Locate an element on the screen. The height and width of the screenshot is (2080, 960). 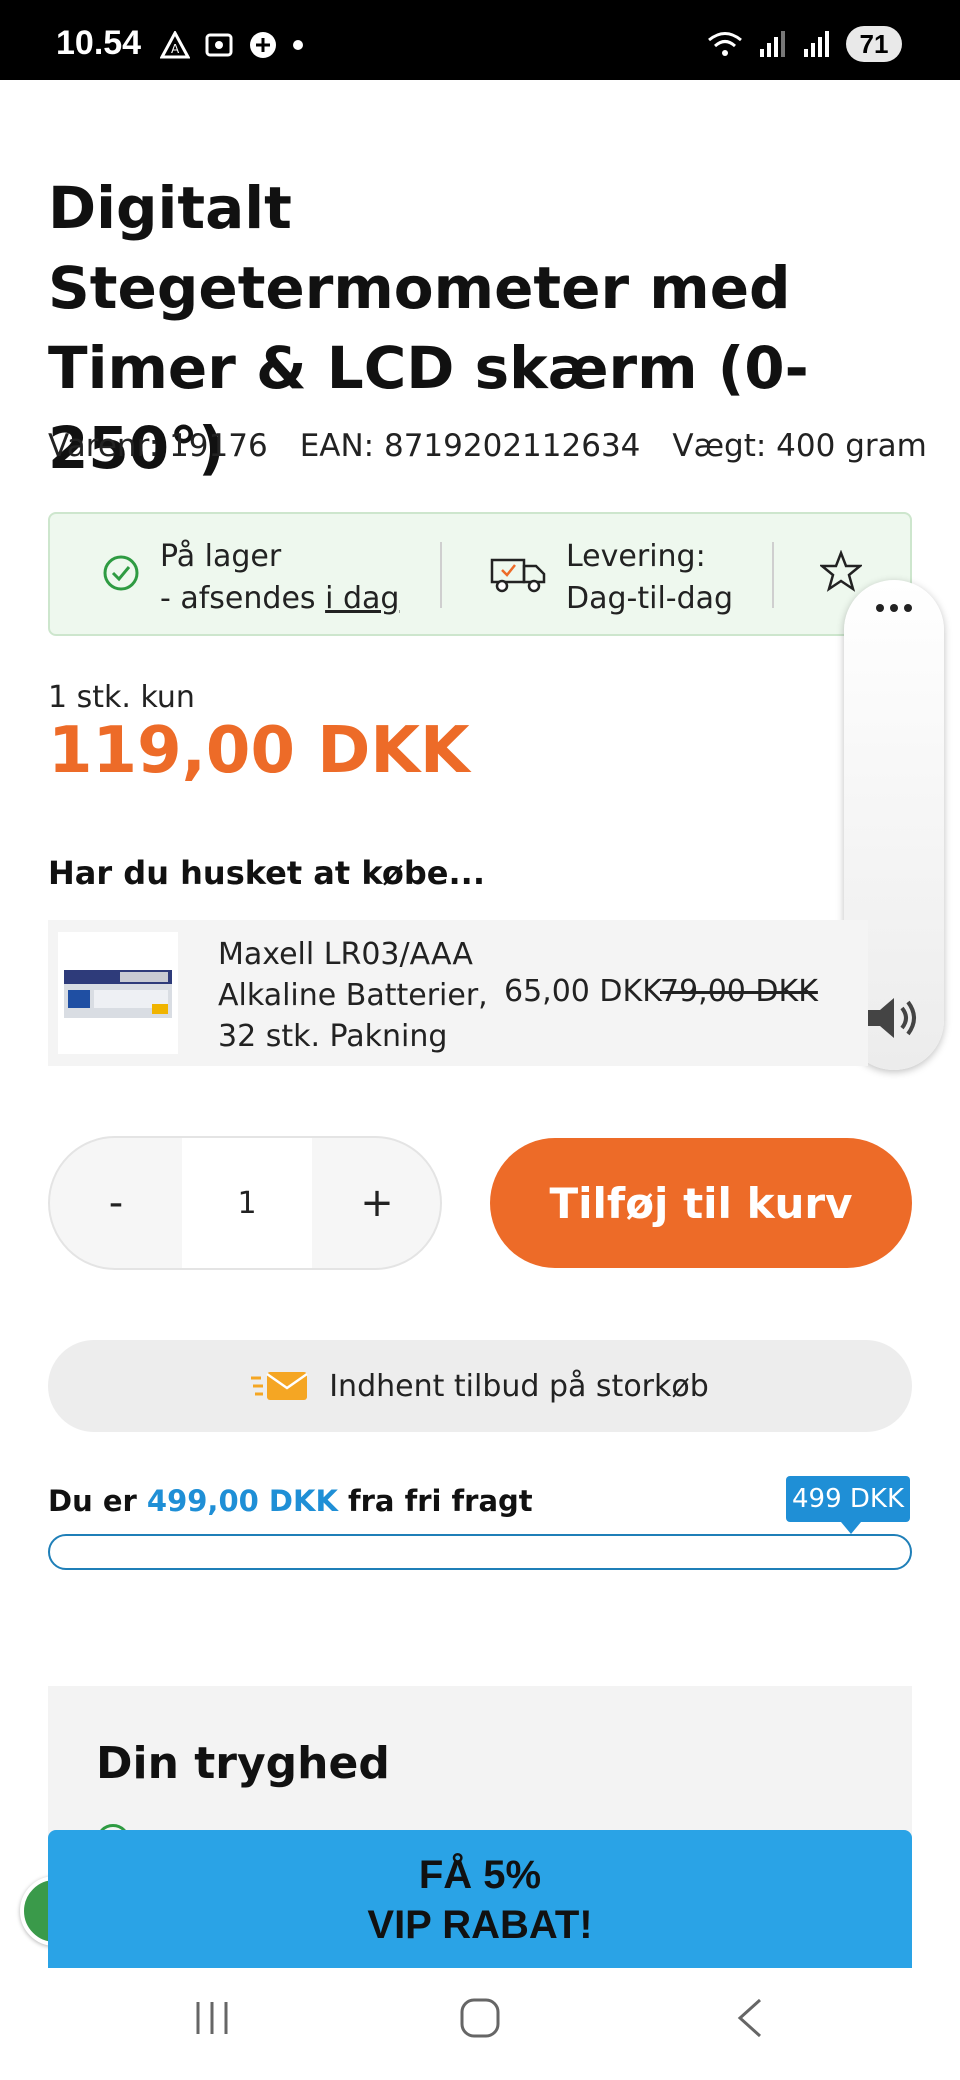
stock-label: På lager is located at coordinates (221, 556).